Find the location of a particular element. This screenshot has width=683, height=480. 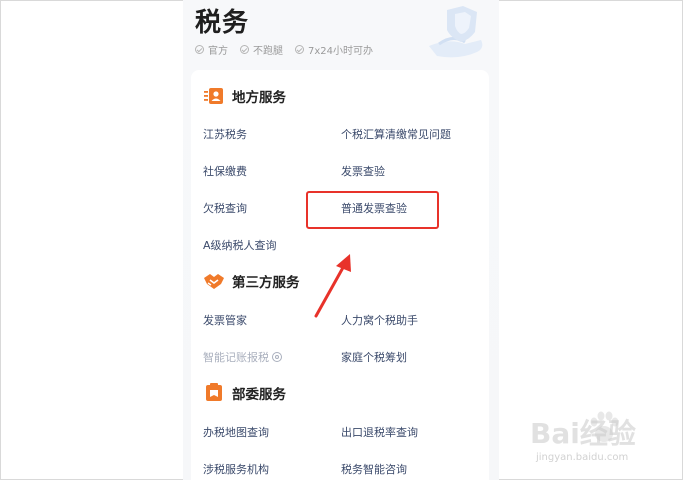

feature-tags: 官方 不跑腿 7x24小时可办 is located at coordinates (284, 49).